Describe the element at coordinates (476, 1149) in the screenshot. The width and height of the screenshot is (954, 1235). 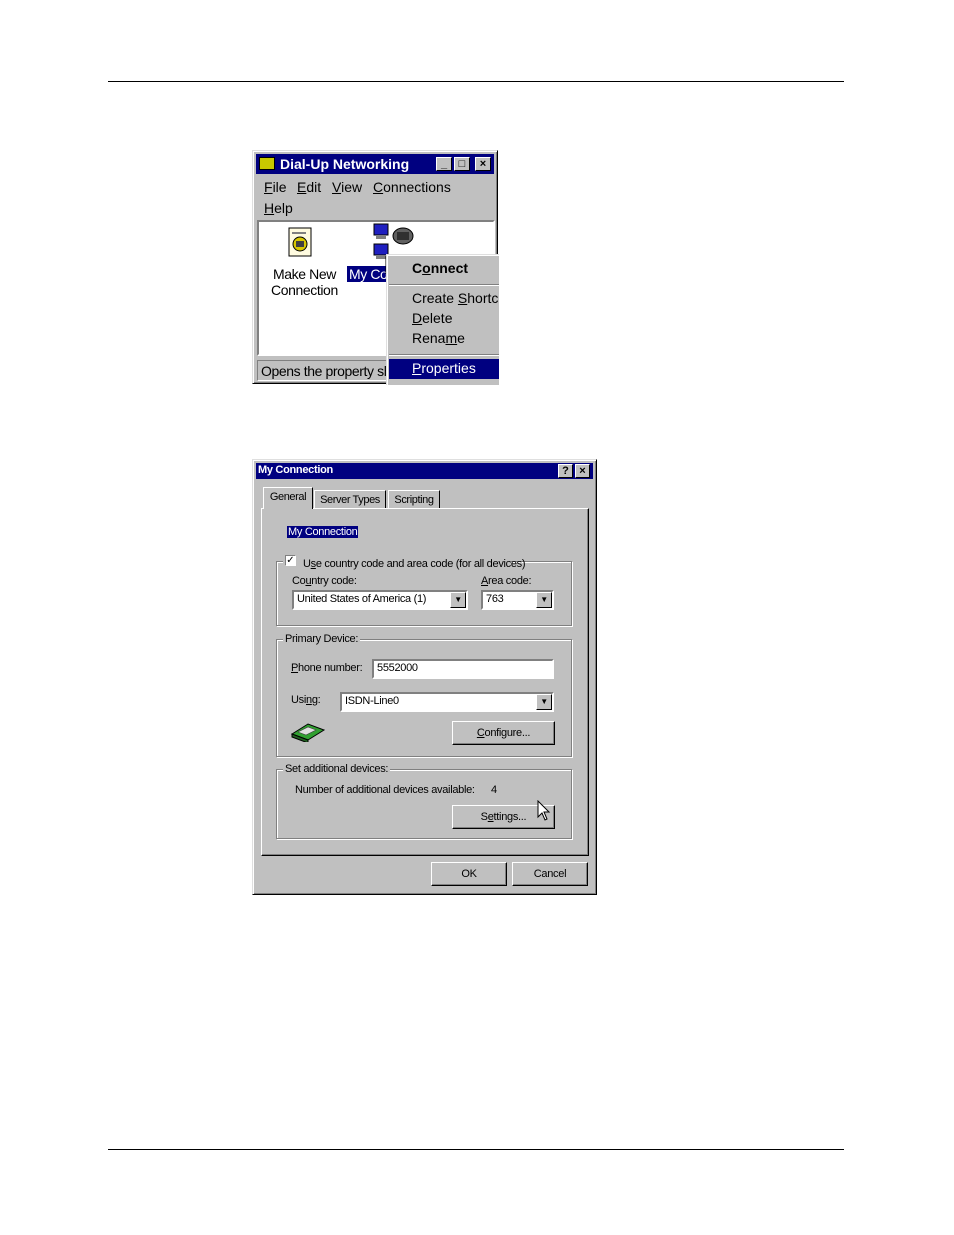
I see `footer-rule` at that location.